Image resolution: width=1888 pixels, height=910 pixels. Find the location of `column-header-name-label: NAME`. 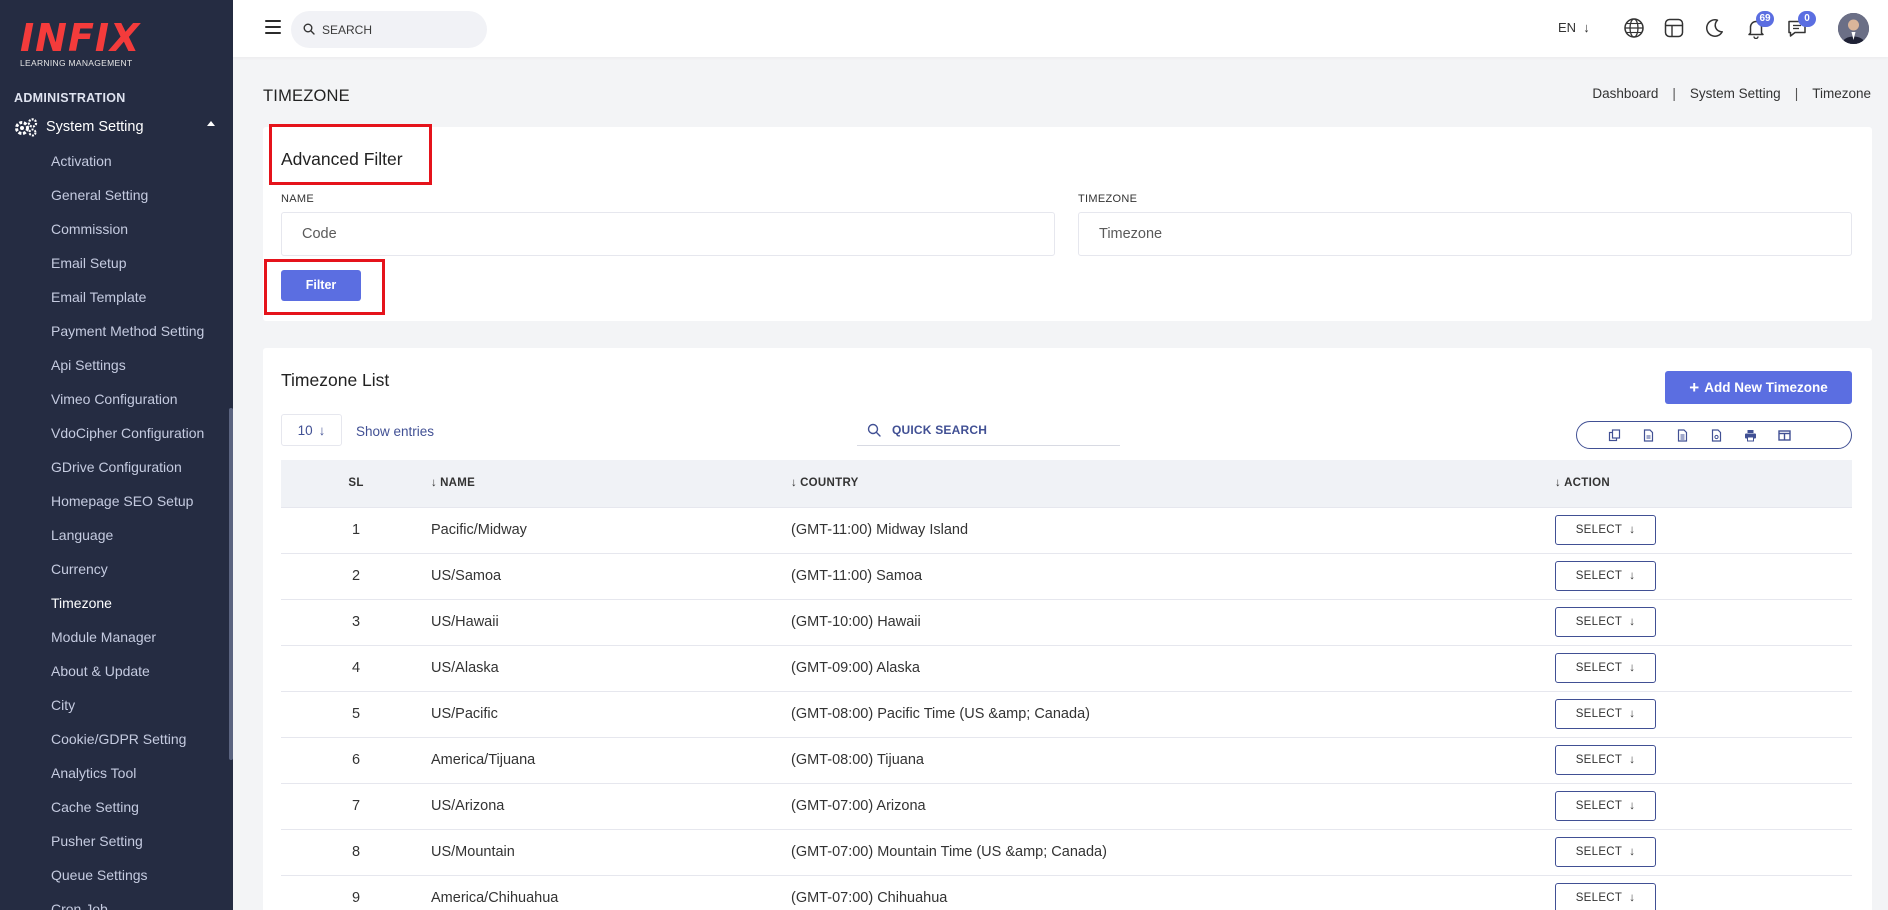

column-header-name-label: NAME is located at coordinates (458, 483).